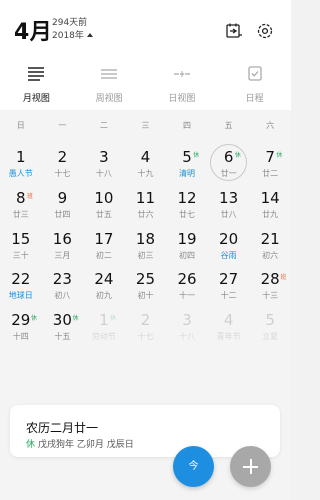  Describe the element at coordinates (63, 244) in the screenshot. I see `day-cell: 16 三月` at that location.